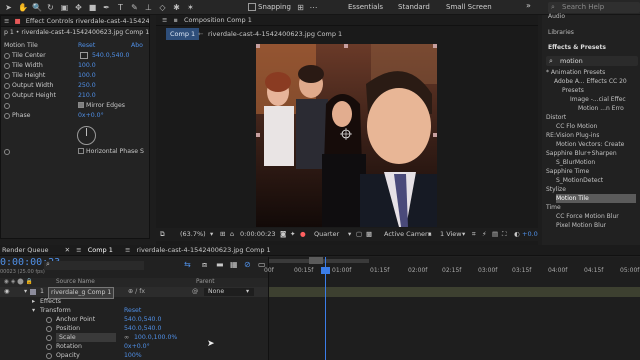  I want to click on roto-brush-tool-icon: ✱, so click(176, 7).